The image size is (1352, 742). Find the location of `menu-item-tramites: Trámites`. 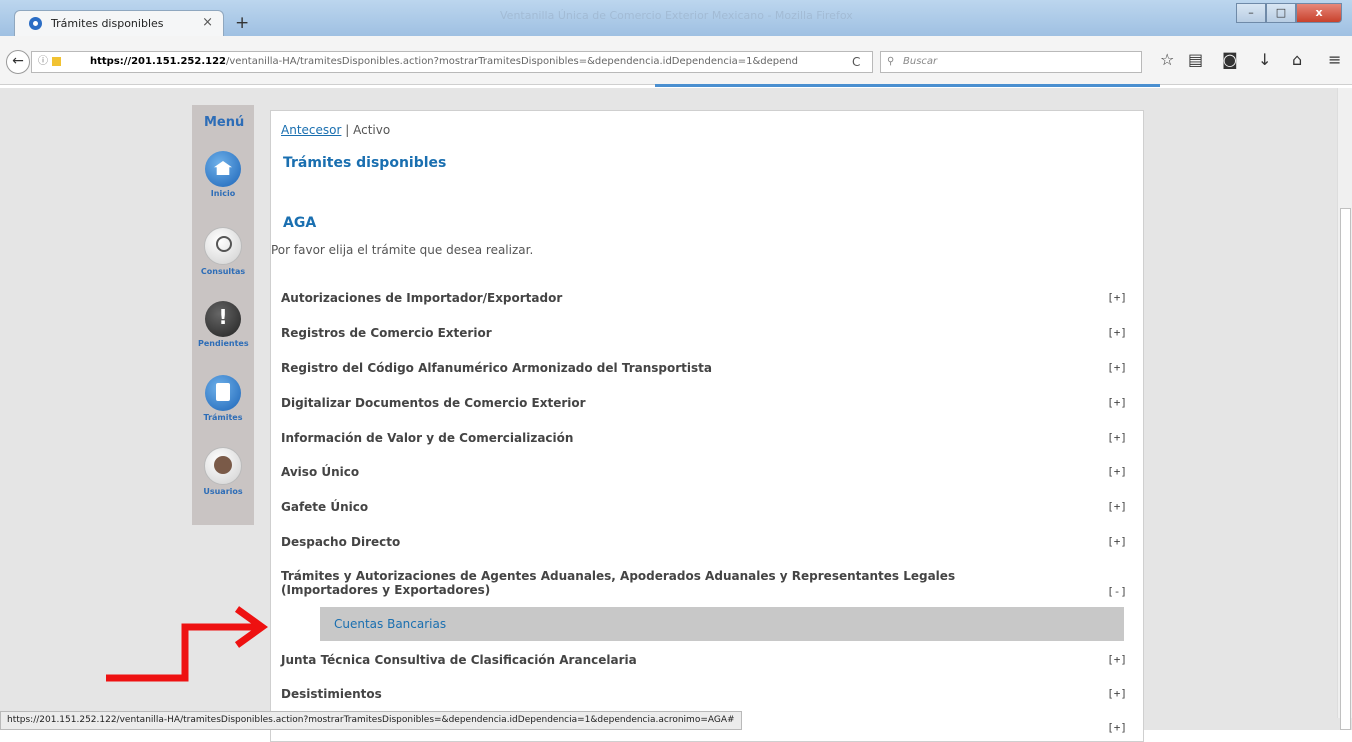

menu-item-tramites: Trámites is located at coordinates (223, 398).